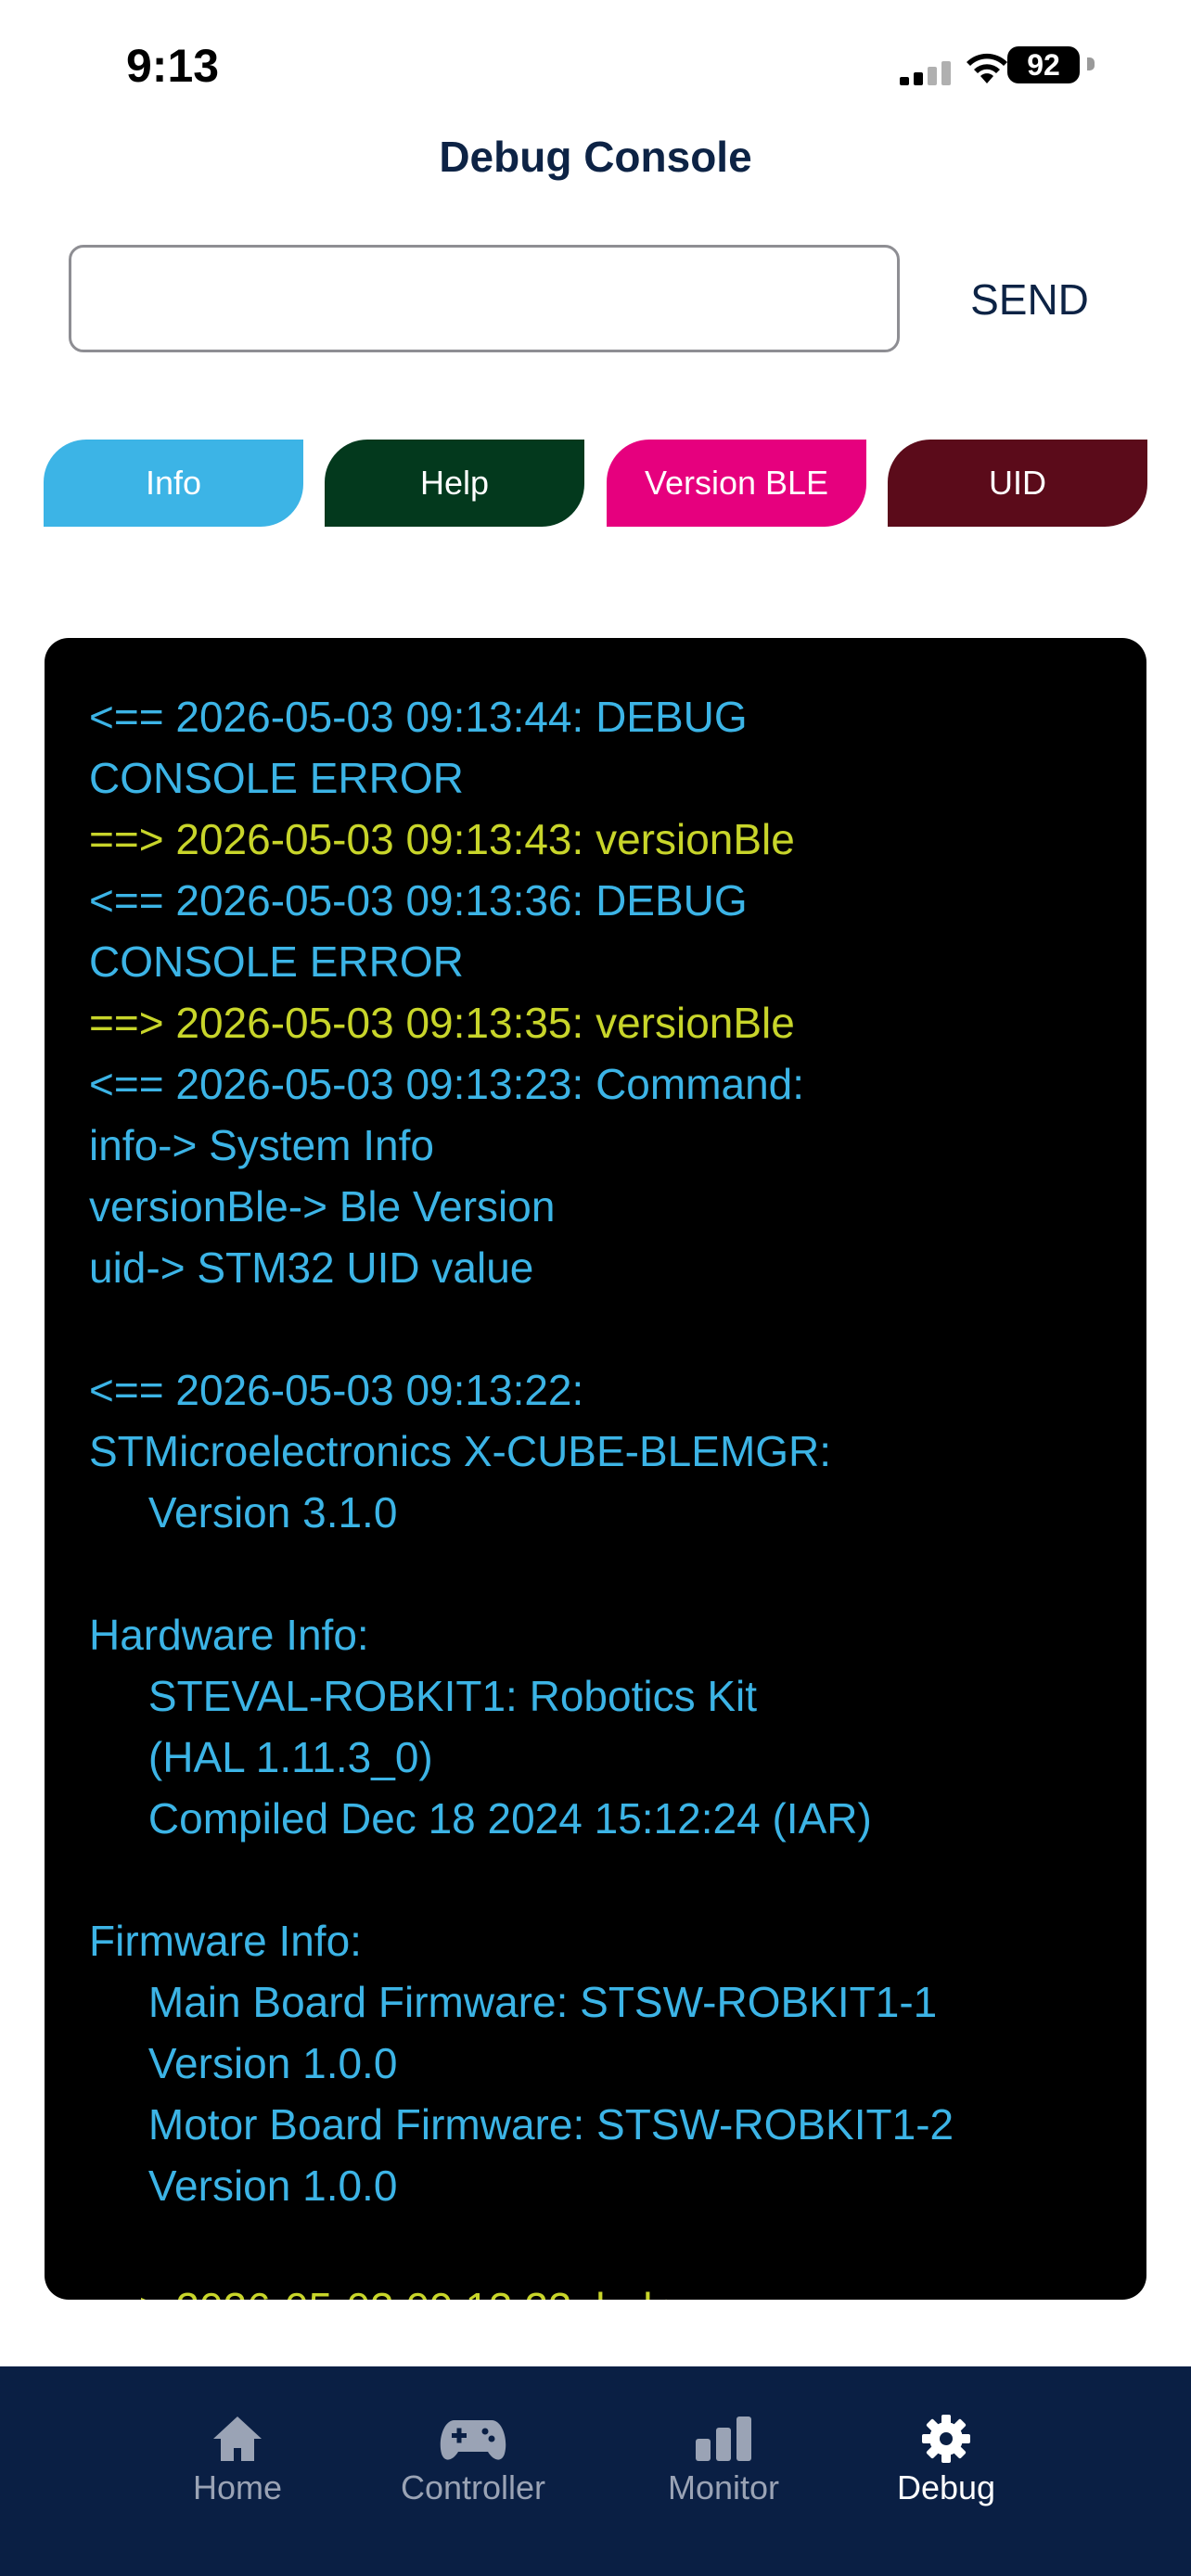  What do you see at coordinates (311, 1267) in the screenshot?
I see `console-line: uid-> STM32 UID value` at bounding box center [311, 1267].